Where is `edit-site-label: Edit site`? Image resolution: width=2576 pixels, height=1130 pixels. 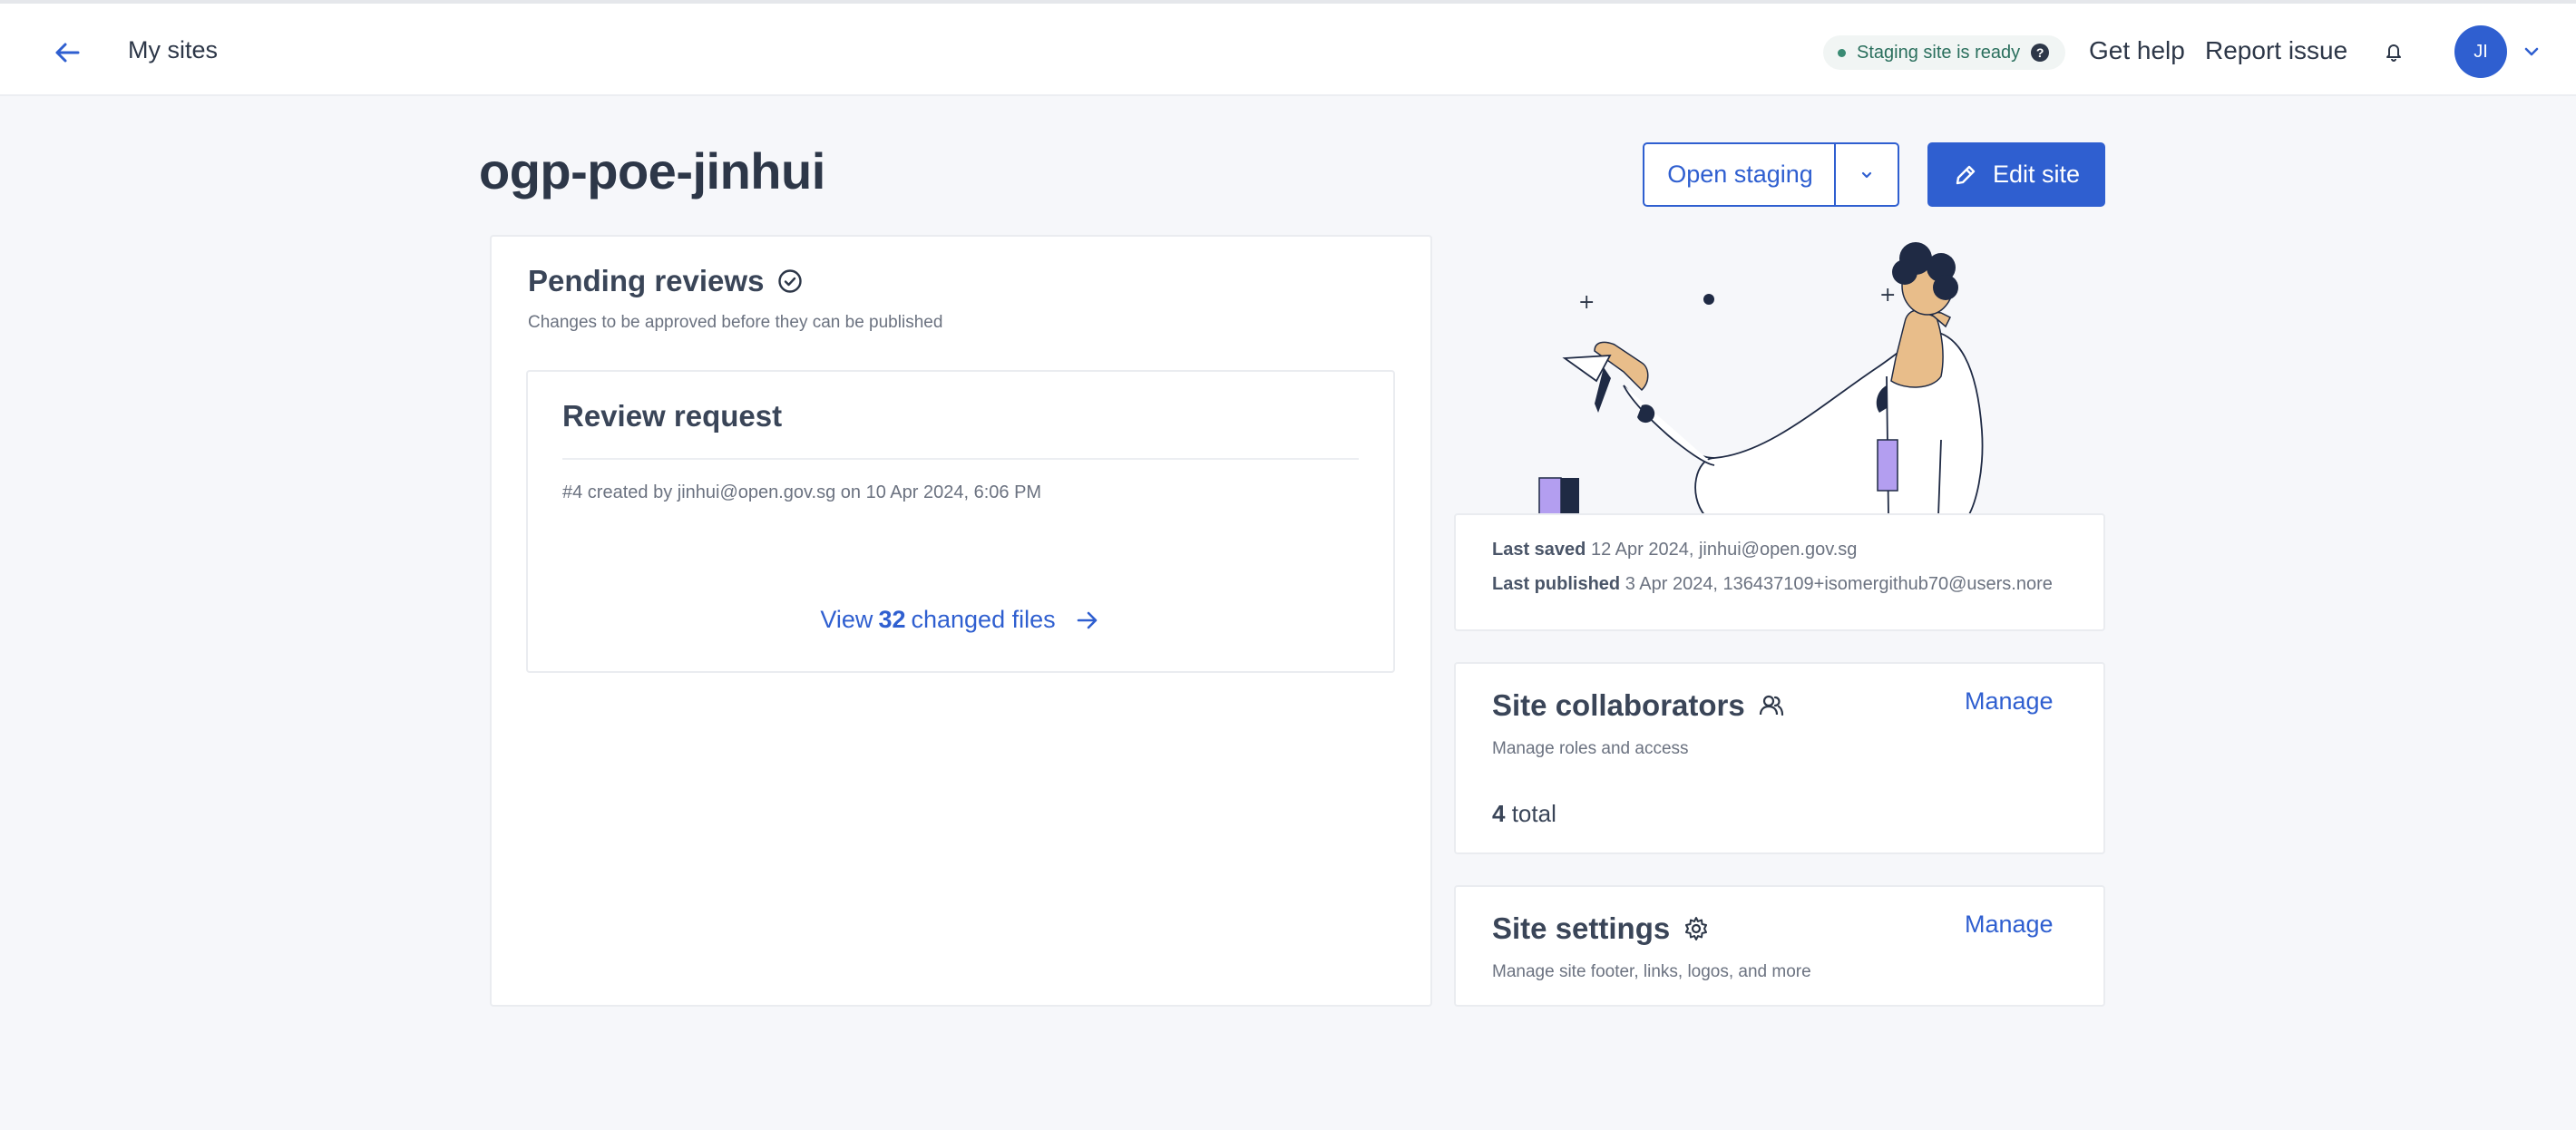
edit-site-label: Edit site is located at coordinates (2036, 174).